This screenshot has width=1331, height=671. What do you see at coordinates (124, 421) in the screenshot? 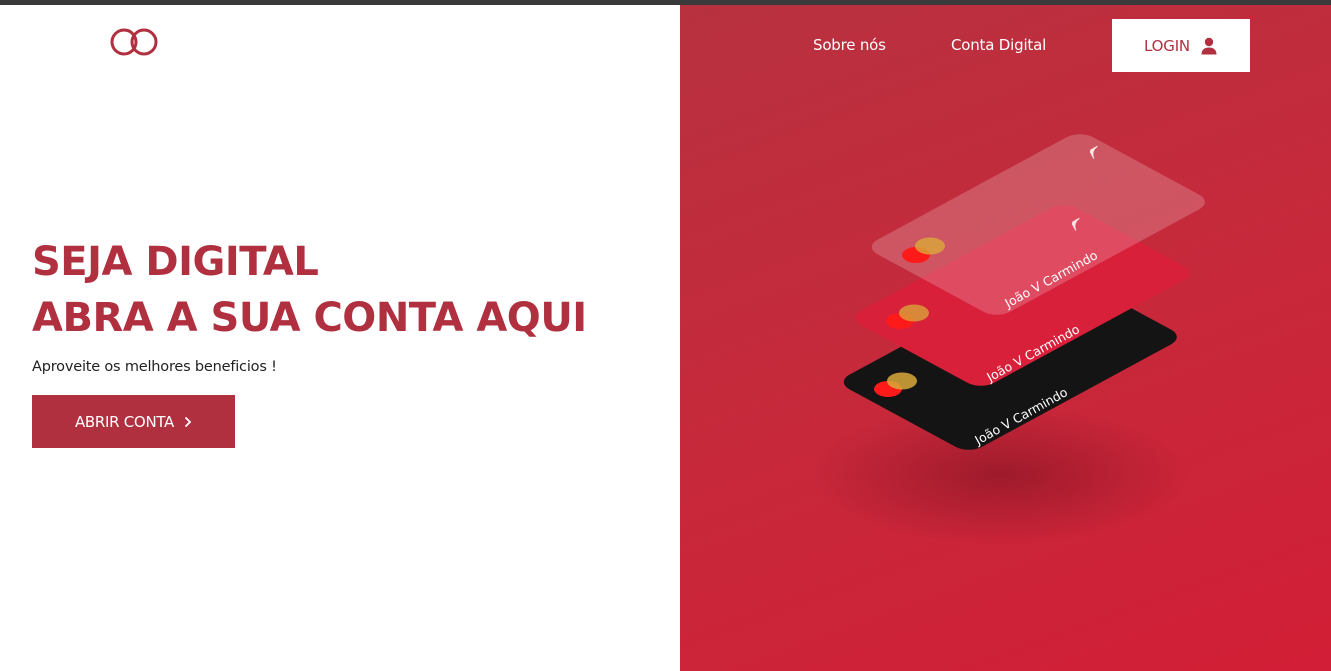
I see `abrir-conta-label: ABRIR CONTA` at bounding box center [124, 421].